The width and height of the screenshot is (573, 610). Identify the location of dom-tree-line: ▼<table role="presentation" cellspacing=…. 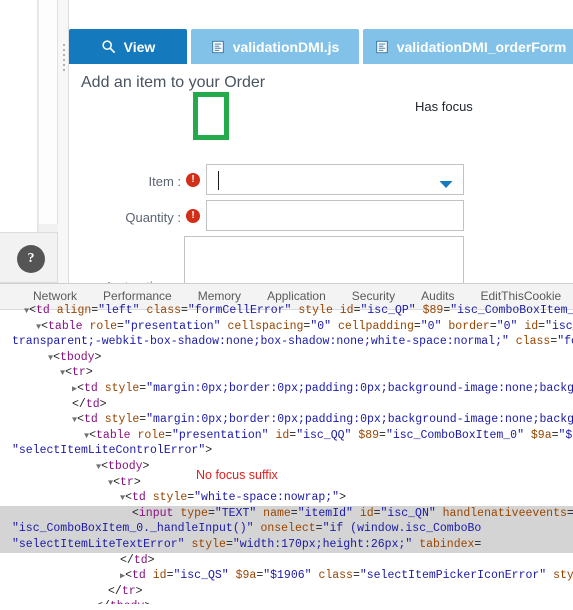
(286, 327).